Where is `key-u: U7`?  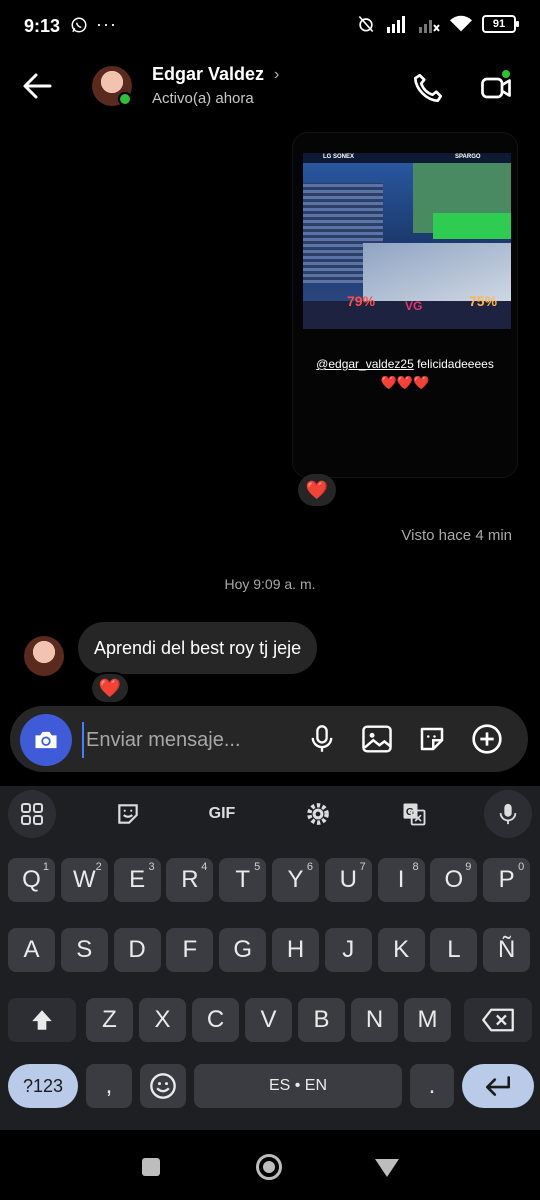 key-u: U7 is located at coordinates (348, 880).